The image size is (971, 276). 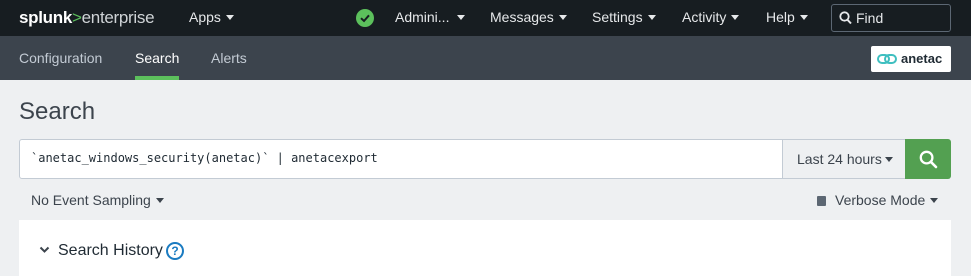 I want to click on activity-menu-label: Activity, so click(x=704, y=17).